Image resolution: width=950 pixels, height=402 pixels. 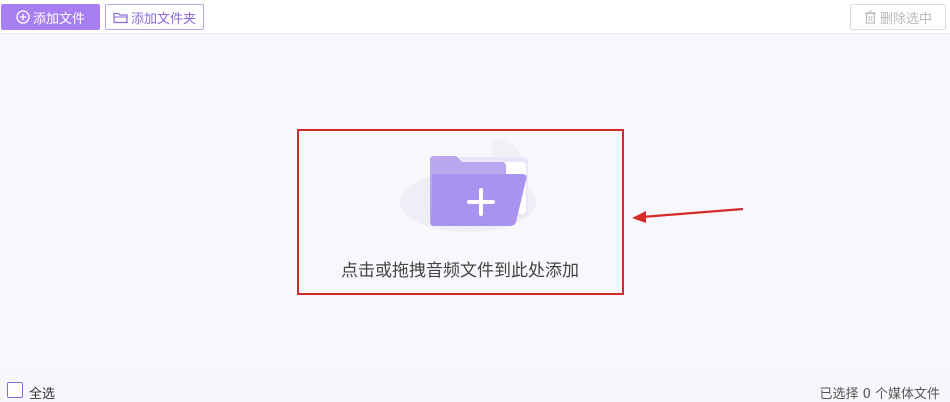 What do you see at coordinates (475, 386) in the screenshot?
I see `footer` at bounding box center [475, 386].